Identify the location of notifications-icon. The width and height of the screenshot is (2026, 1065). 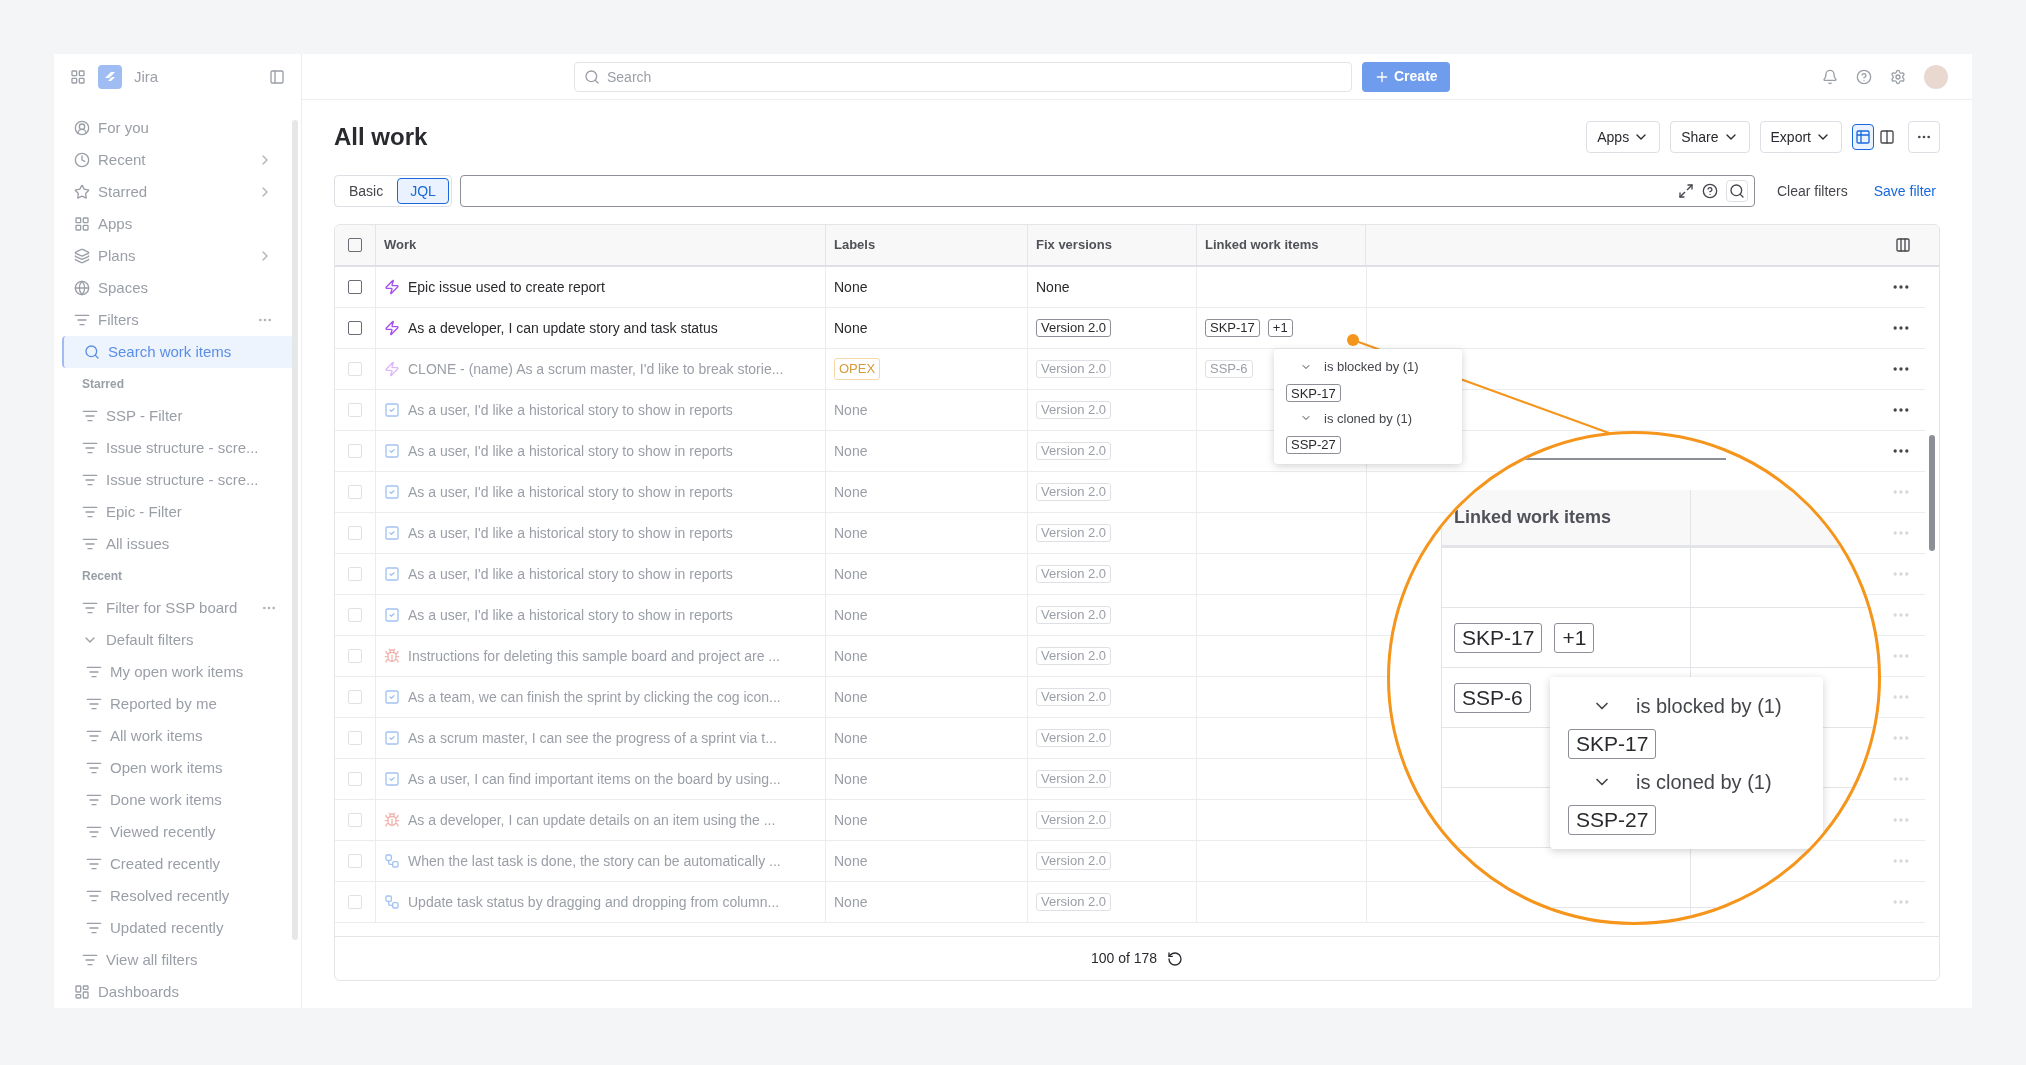
(1830, 76).